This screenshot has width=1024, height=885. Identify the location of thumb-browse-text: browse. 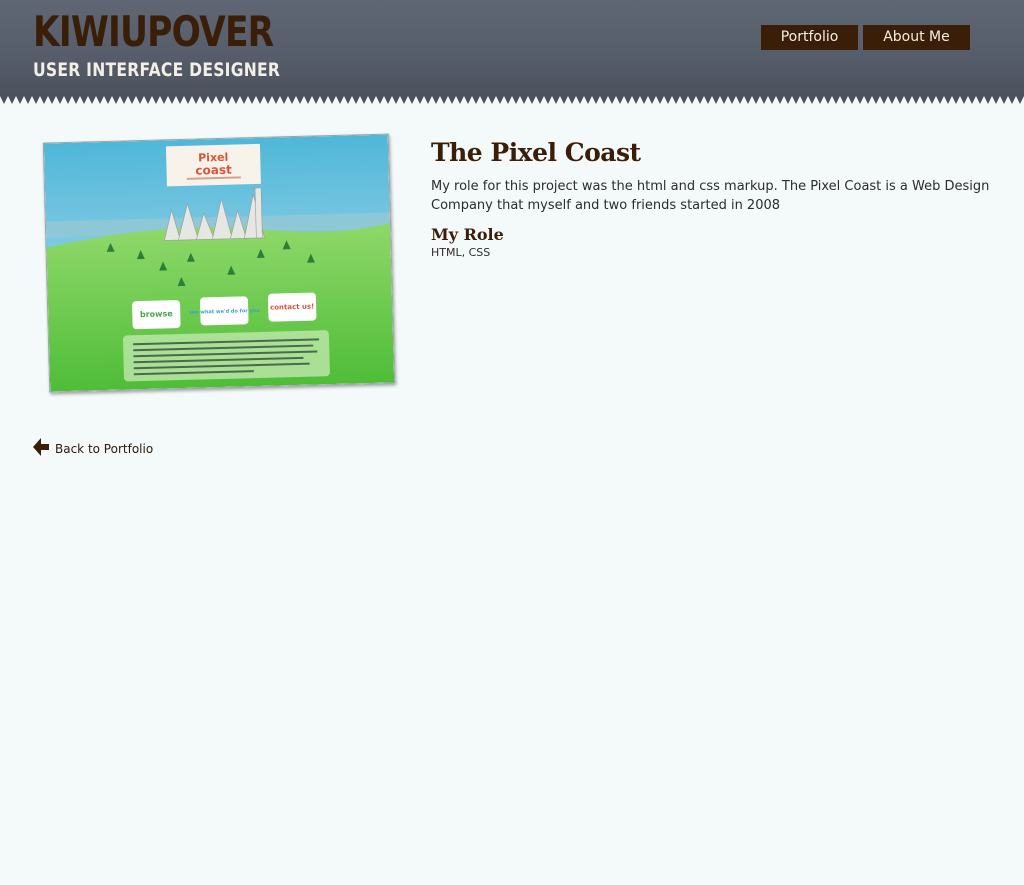
(157, 314).